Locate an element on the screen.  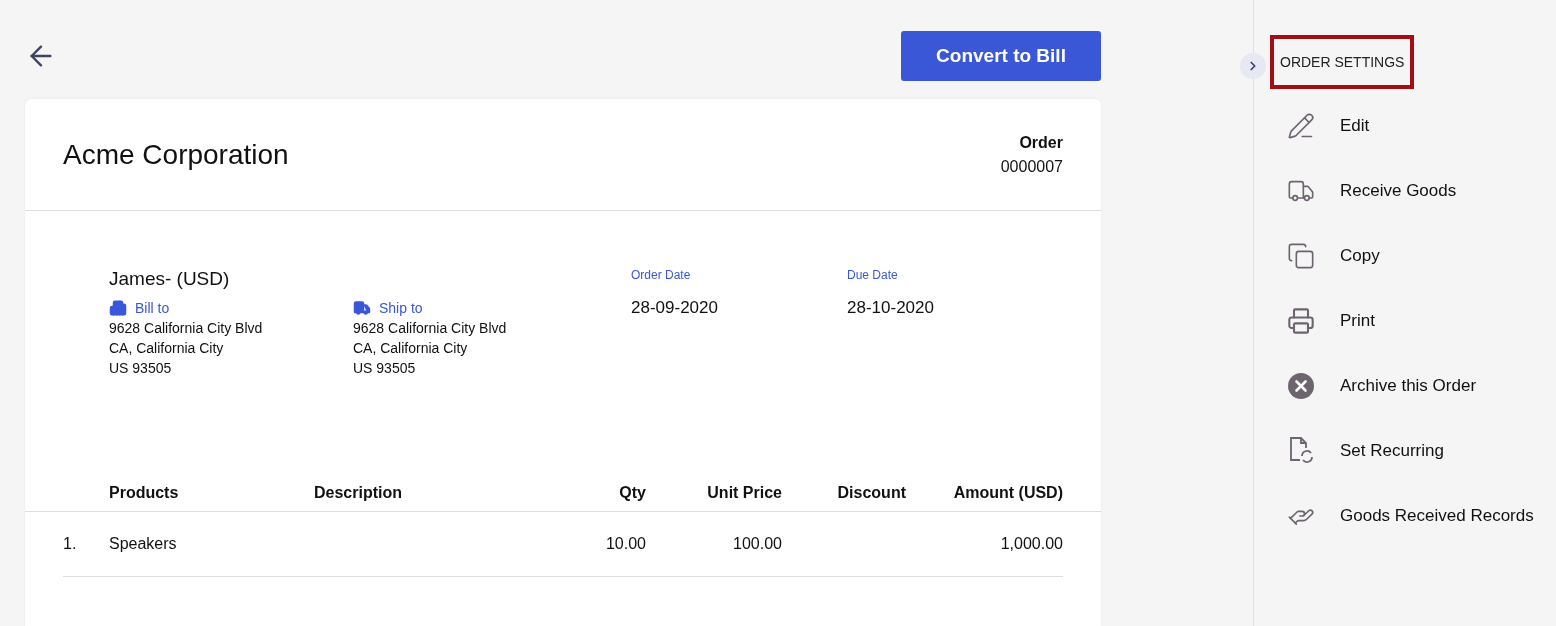
printer-icon is located at coordinates (1301, 320).